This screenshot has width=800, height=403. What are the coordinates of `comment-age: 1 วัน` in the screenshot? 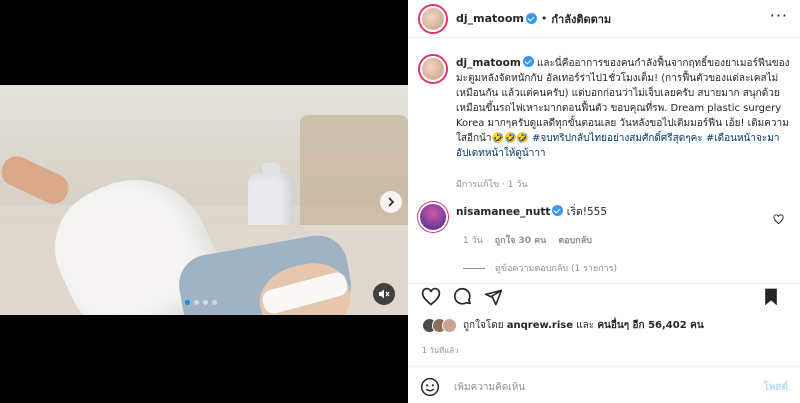 It's located at (473, 241).